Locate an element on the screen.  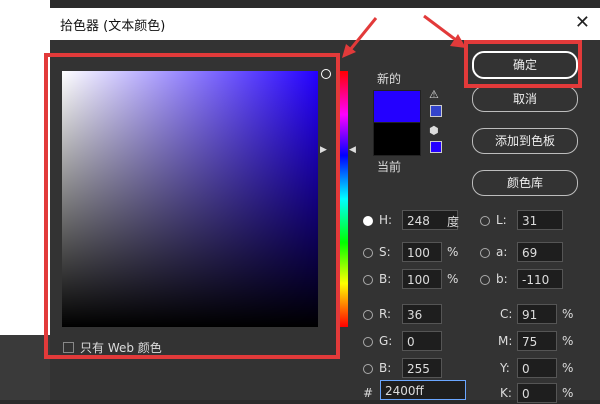
field-m: 75 is located at coordinates (537, 341).